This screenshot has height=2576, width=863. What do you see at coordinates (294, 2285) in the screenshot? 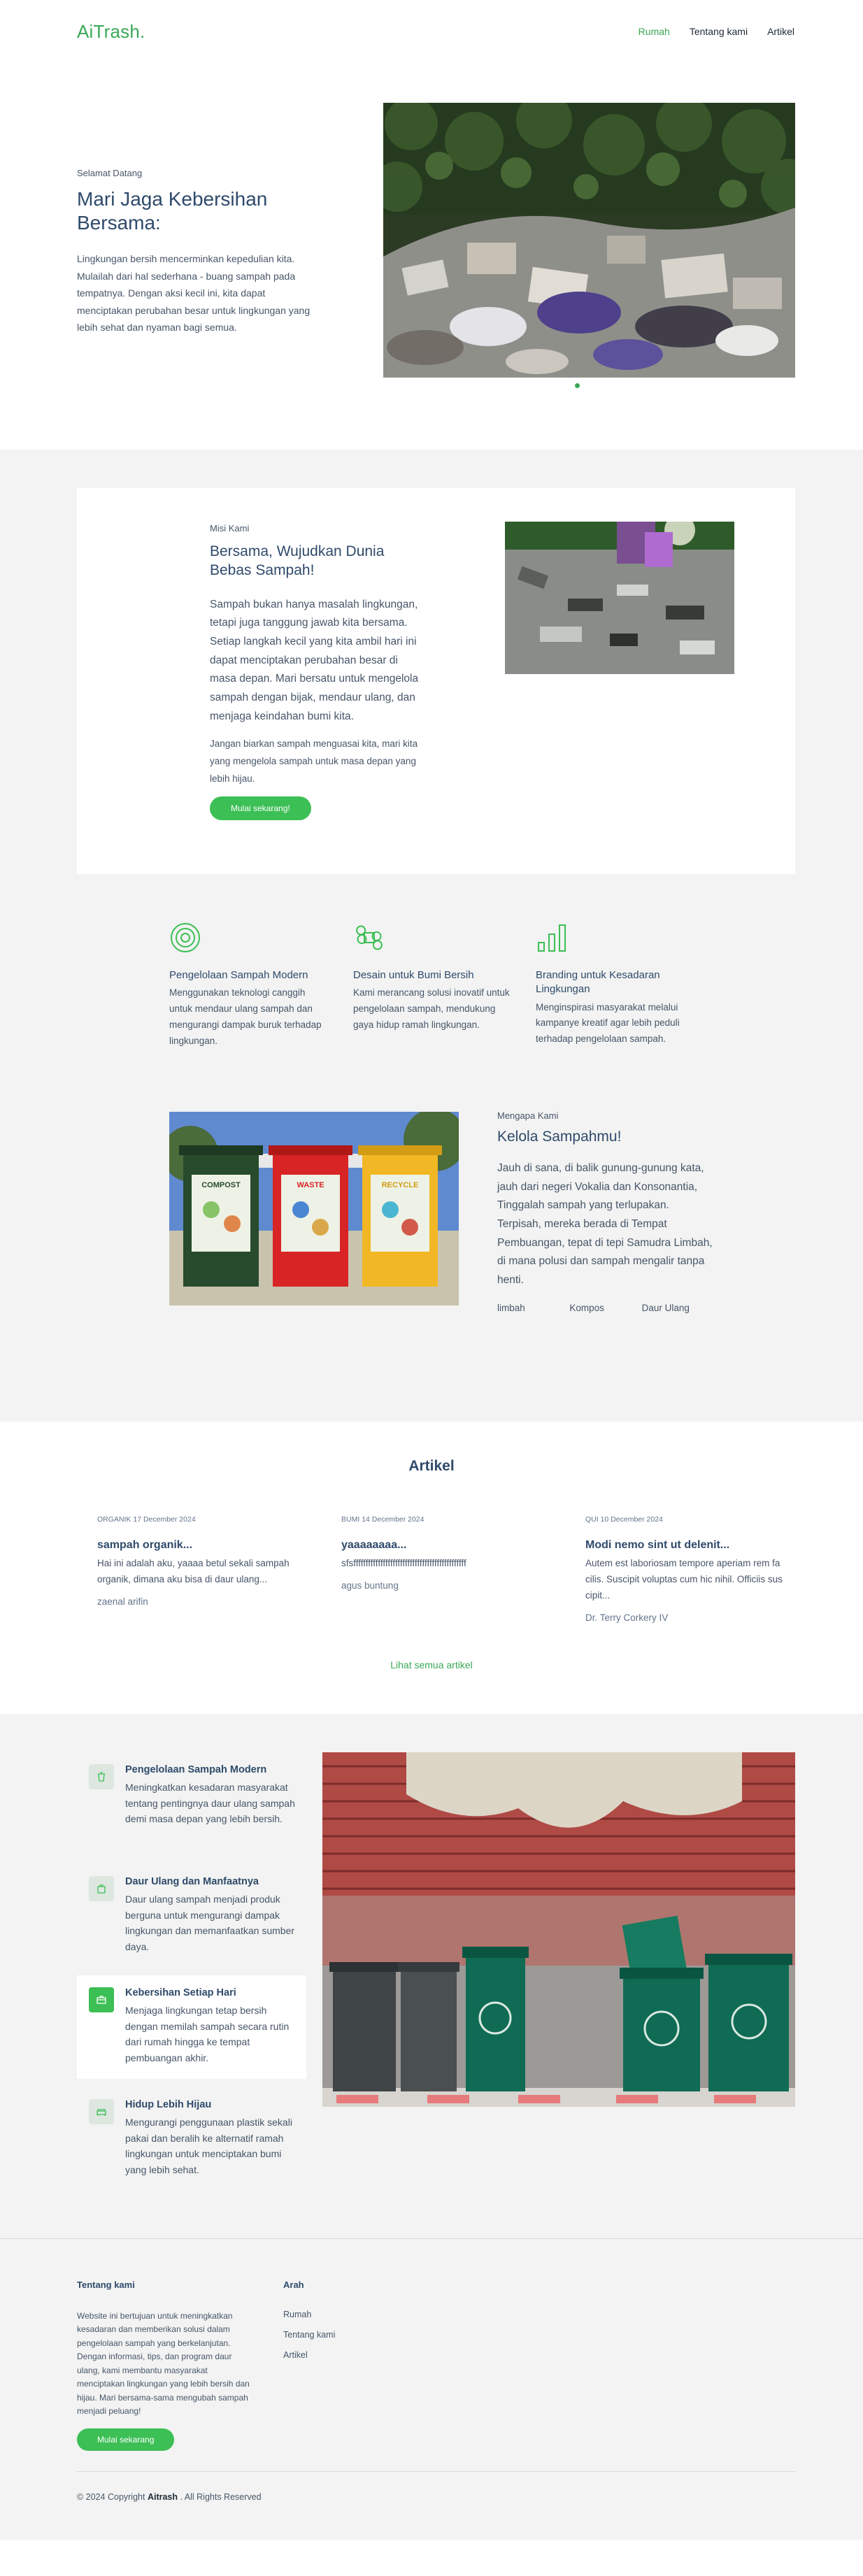
I see `footer-nav-title: Arah` at bounding box center [294, 2285].